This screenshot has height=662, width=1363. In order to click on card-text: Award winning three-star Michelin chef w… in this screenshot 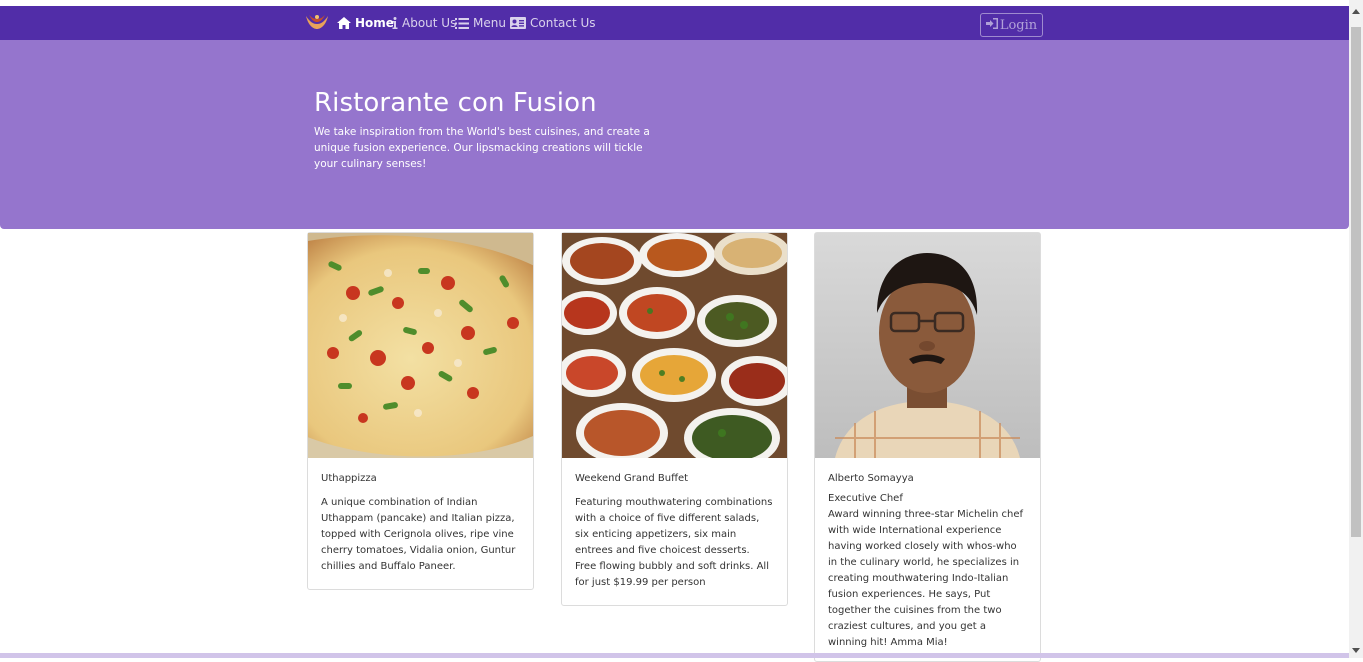, I will do `click(926, 578)`.